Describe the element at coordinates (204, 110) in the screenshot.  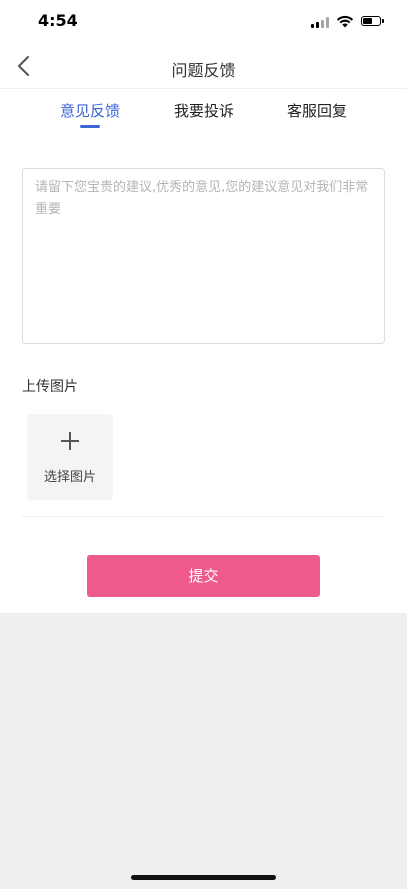
I see `tab-complaint: 我要投诉` at that location.